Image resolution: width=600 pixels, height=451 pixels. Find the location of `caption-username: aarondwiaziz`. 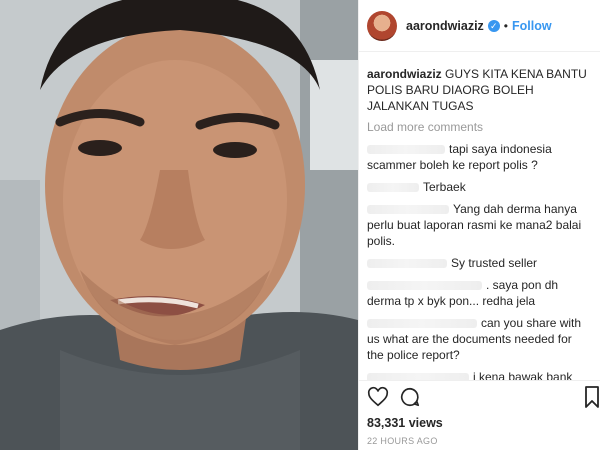

caption-username: aarondwiaziz is located at coordinates (404, 74).